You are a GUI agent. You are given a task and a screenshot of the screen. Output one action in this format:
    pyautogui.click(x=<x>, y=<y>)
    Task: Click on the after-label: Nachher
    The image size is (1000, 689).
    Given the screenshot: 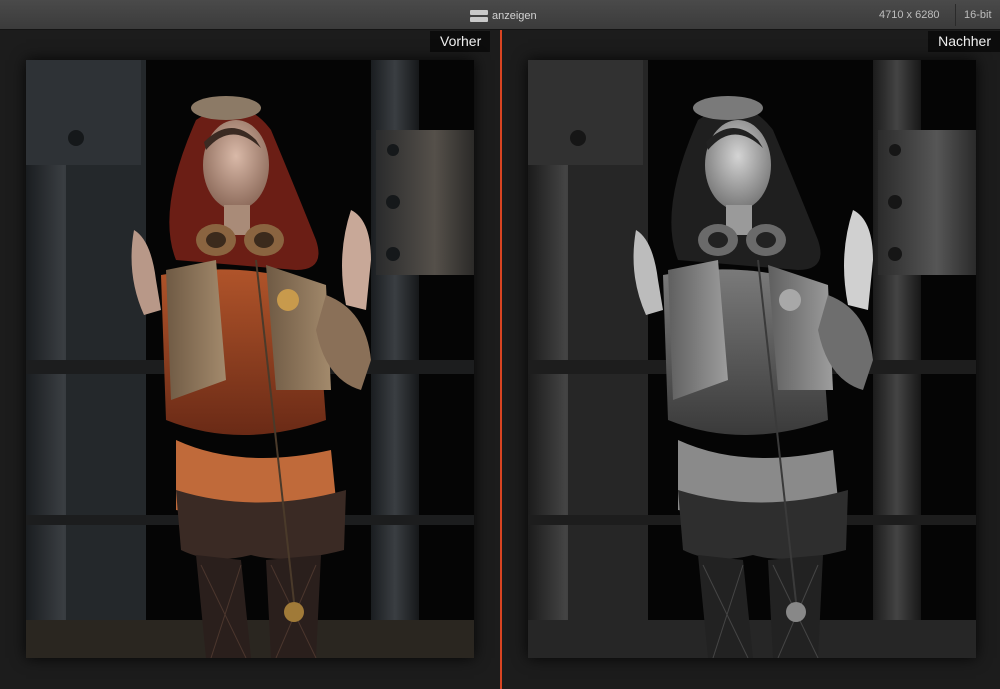 What is the action you would take?
    pyautogui.click(x=964, y=41)
    